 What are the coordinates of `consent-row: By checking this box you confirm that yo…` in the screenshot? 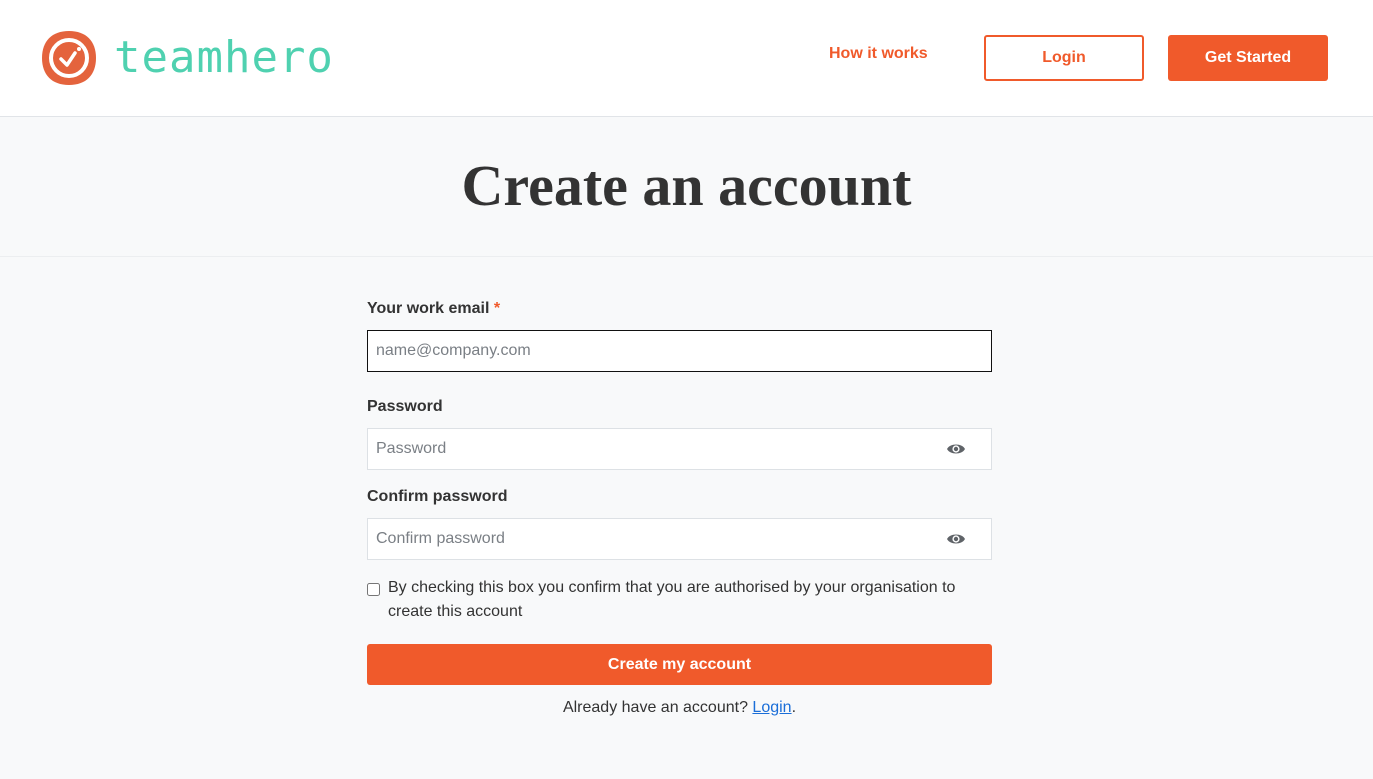 It's located at (679, 601).